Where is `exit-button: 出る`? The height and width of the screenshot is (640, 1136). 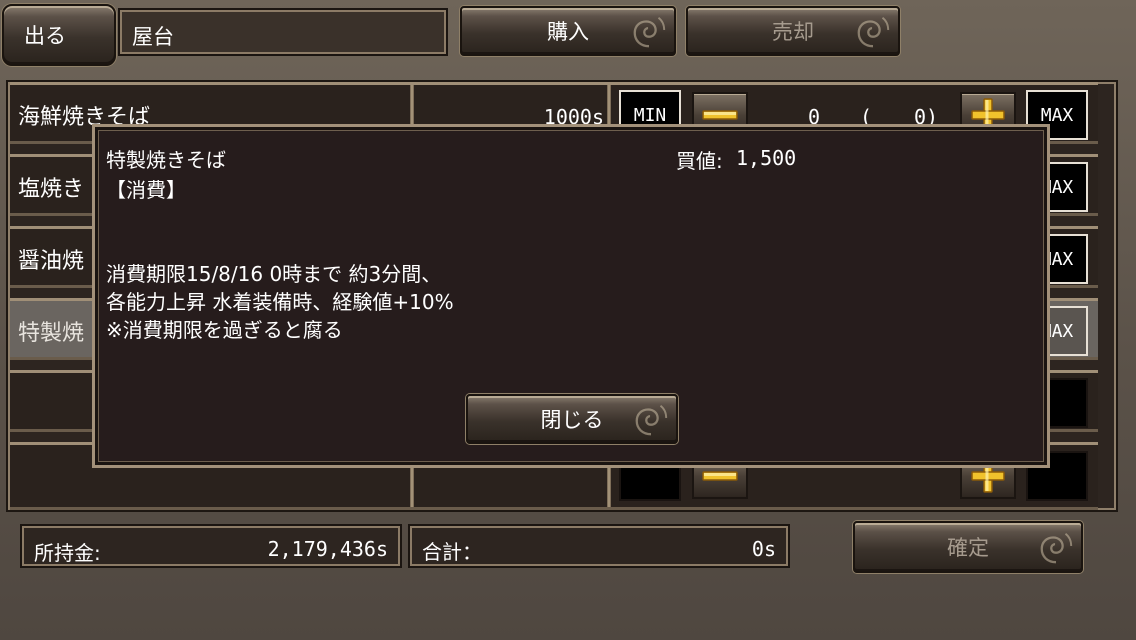 exit-button: 出る is located at coordinates (59, 35).